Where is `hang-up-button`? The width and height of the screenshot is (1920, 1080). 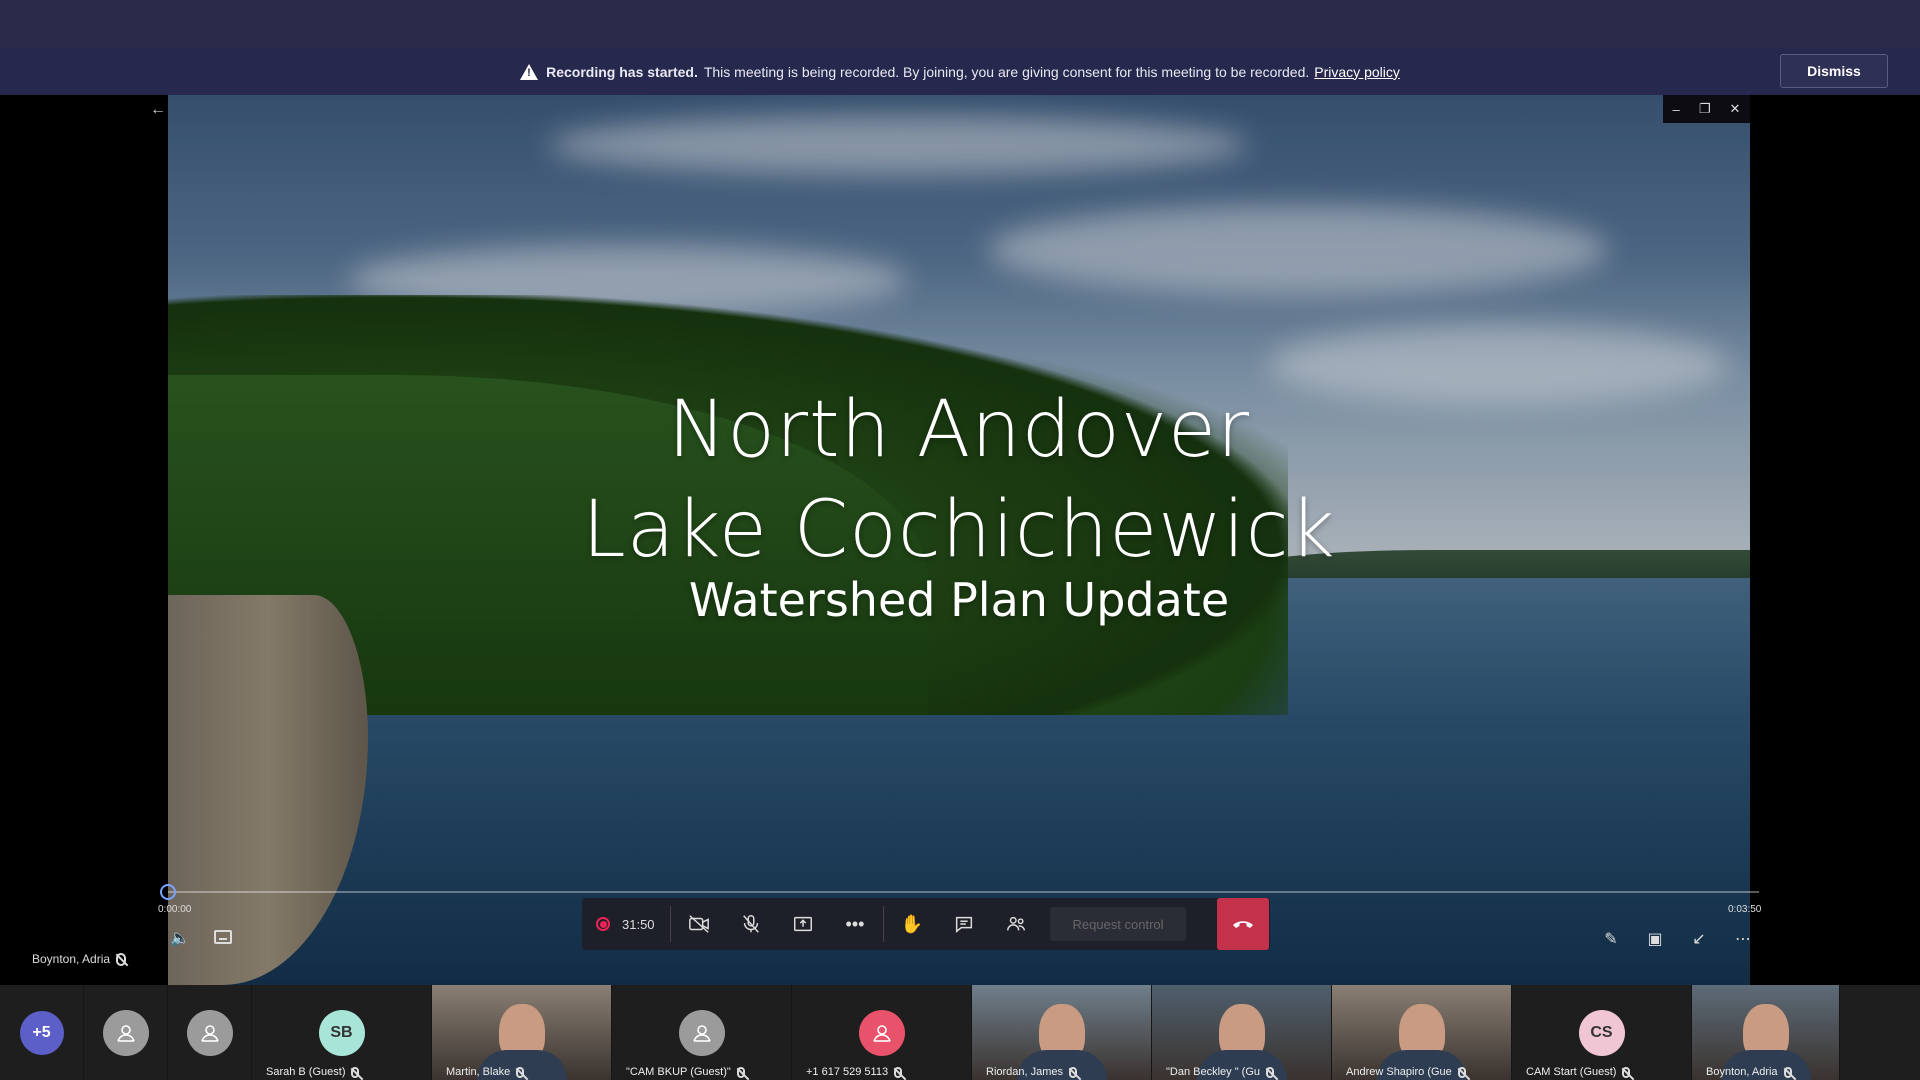 hang-up-button is located at coordinates (1243, 924).